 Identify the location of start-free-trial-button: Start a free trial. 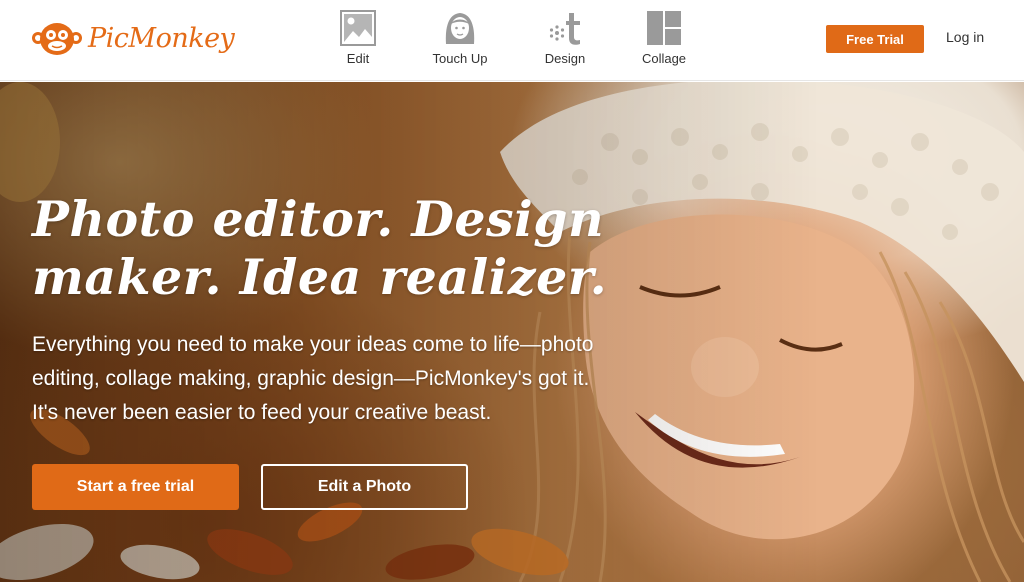
(135, 487).